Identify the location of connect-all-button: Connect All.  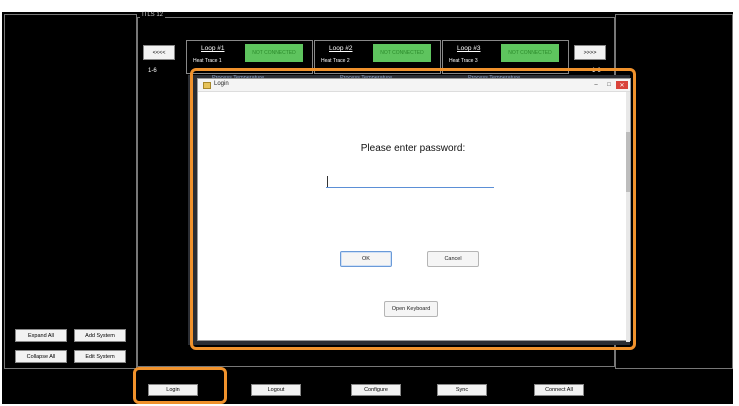
(559, 390).